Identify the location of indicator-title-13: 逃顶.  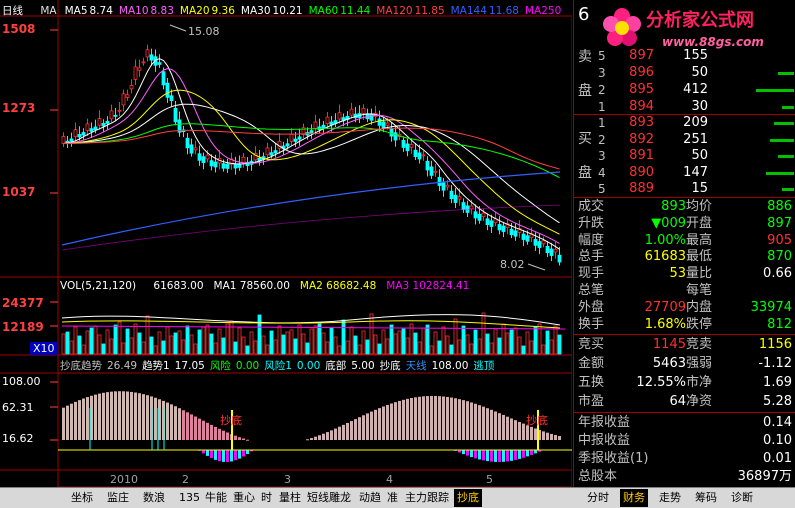
(484, 366).